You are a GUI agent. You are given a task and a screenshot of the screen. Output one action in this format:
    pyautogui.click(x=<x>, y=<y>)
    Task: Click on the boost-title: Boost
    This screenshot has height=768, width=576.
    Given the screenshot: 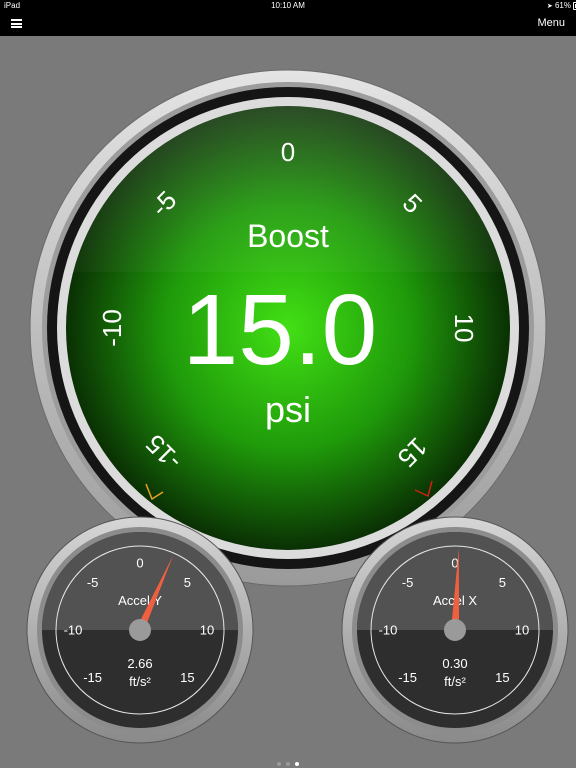 What is the action you would take?
    pyautogui.click(x=288, y=236)
    